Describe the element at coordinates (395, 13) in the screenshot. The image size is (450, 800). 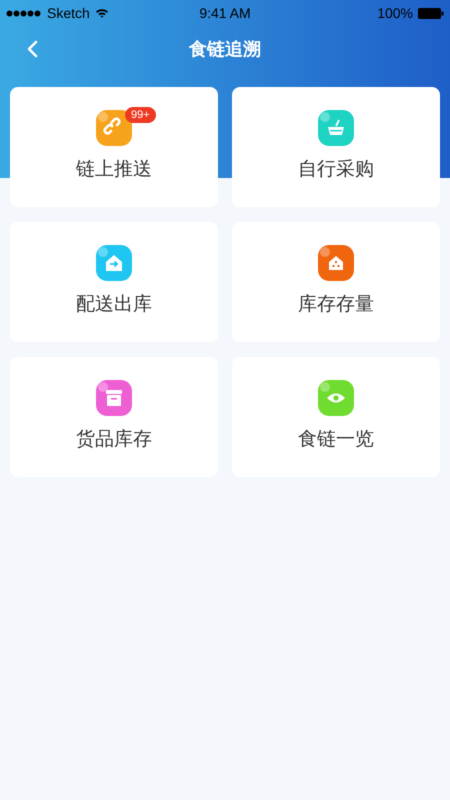
I see `battery-percent: 100%` at that location.